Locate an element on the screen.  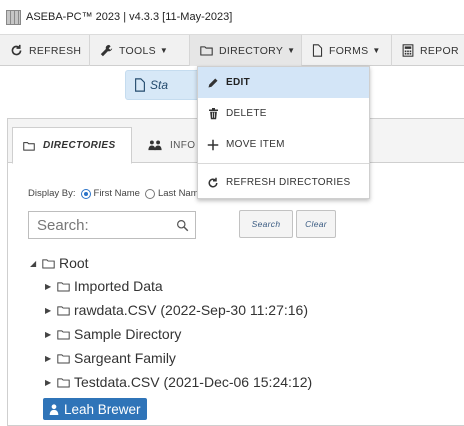
tab-directories: DIRECTORIES is located at coordinates (72, 145).